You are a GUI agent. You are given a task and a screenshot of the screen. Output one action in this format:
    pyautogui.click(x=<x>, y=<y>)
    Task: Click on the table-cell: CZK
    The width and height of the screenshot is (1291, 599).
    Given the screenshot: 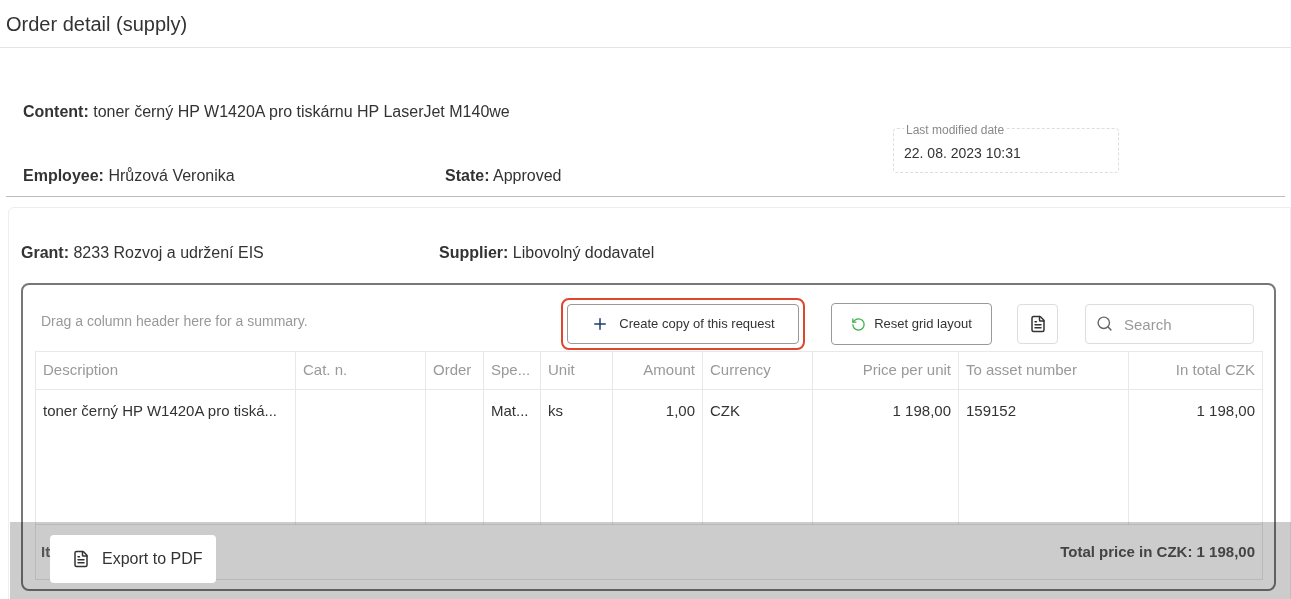 What is the action you would take?
    pyautogui.click(x=725, y=410)
    